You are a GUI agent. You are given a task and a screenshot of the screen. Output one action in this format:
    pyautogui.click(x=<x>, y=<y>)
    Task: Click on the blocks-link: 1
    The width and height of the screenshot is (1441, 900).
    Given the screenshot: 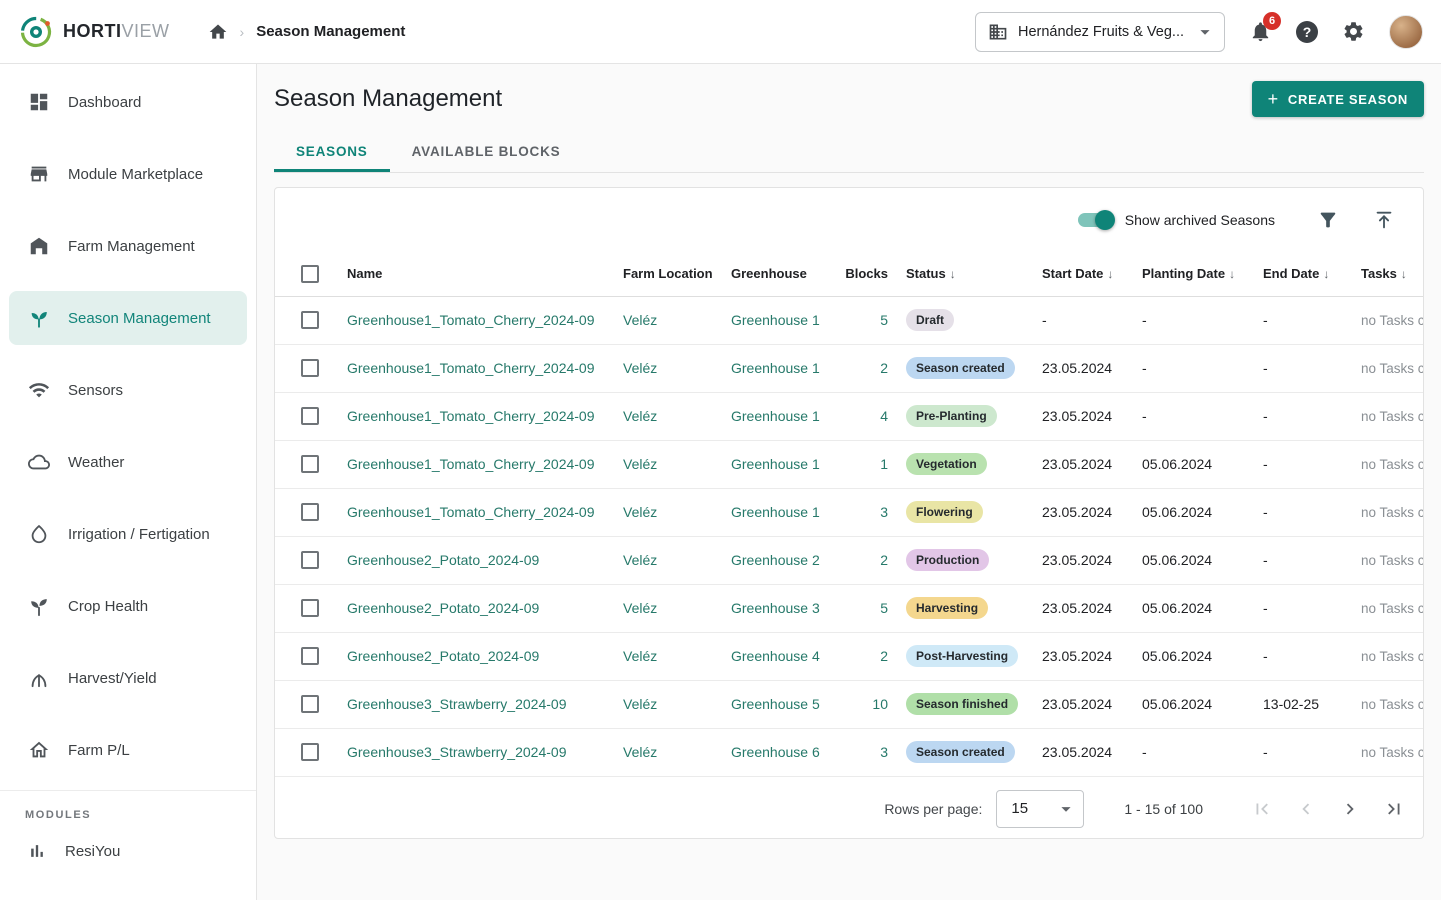 What is the action you would take?
    pyautogui.click(x=884, y=464)
    